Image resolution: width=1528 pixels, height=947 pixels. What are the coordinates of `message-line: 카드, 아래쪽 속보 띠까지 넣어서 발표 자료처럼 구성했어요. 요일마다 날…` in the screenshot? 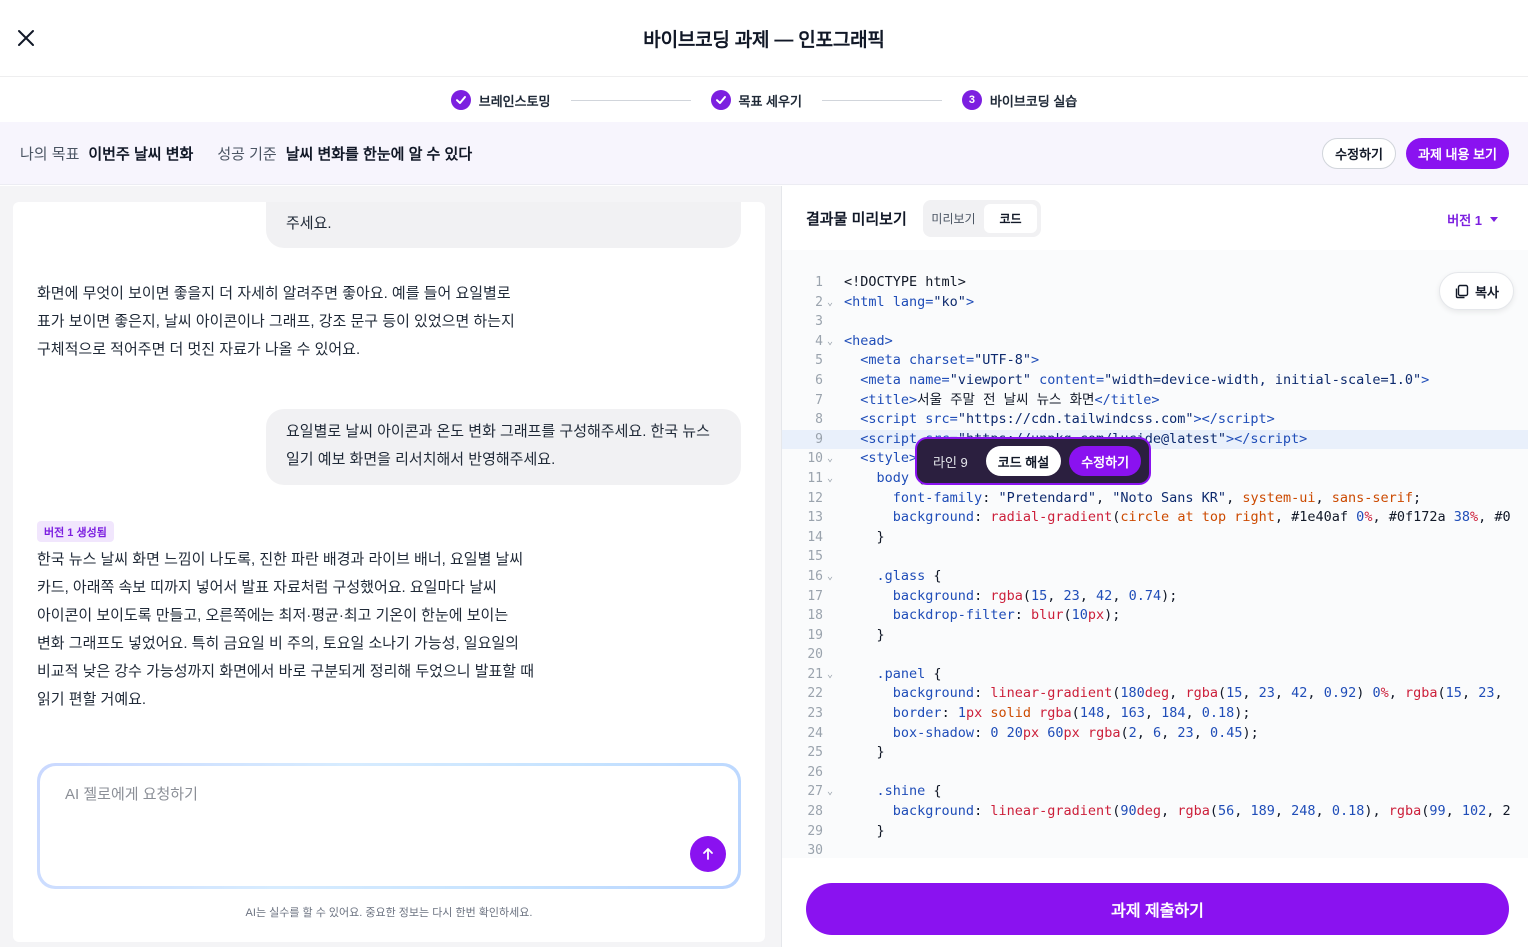 It's located at (267, 587).